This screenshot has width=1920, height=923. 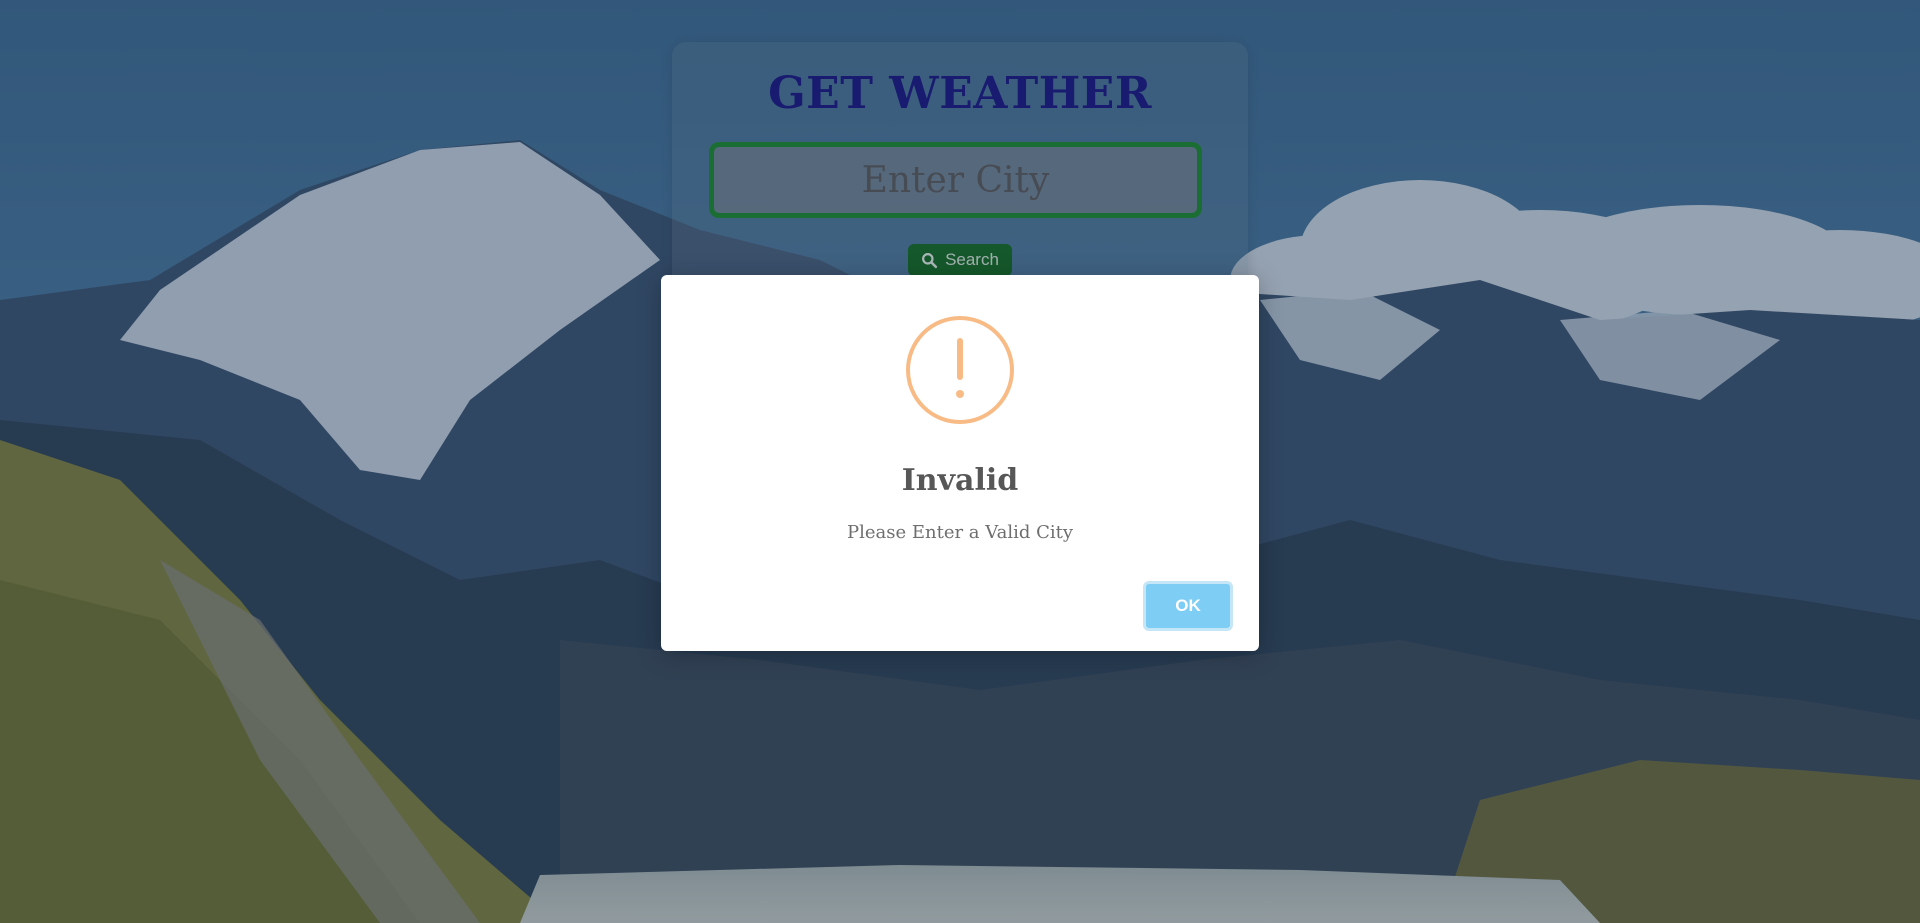 I want to click on alert-message: Please Enter a Valid City, so click(x=960, y=532).